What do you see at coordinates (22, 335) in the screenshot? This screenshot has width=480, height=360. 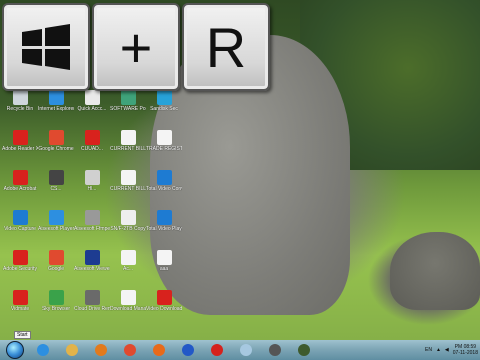 I see `start-tooltip: Start` at bounding box center [22, 335].